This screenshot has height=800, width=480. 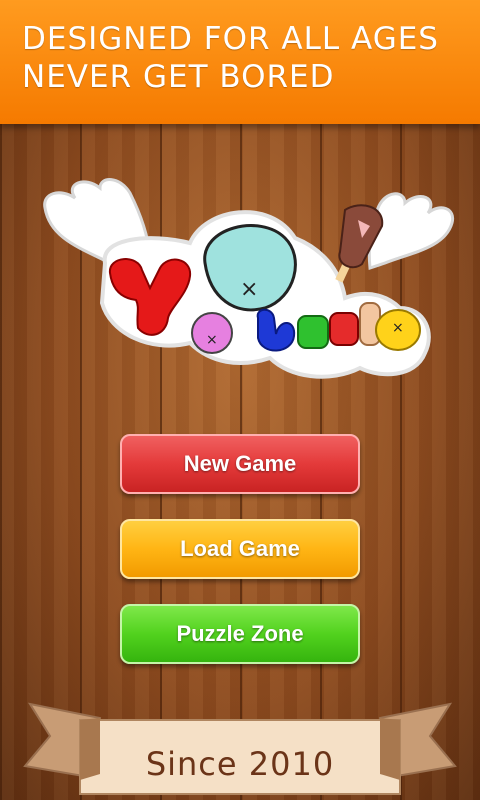 What do you see at coordinates (240, 764) in the screenshot?
I see `since-label: Since 2010` at bounding box center [240, 764].